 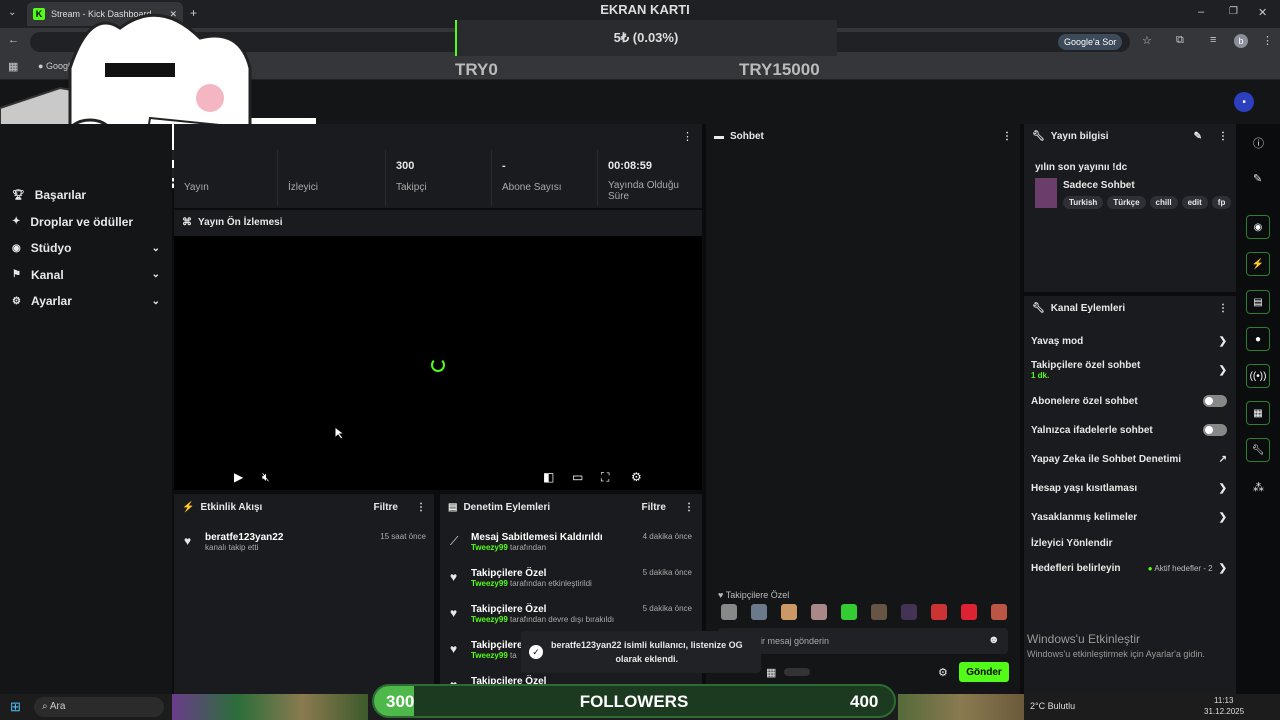 What do you see at coordinates (1223, 700) in the screenshot?
I see `clock-time: 11:13` at bounding box center [1223, 700].